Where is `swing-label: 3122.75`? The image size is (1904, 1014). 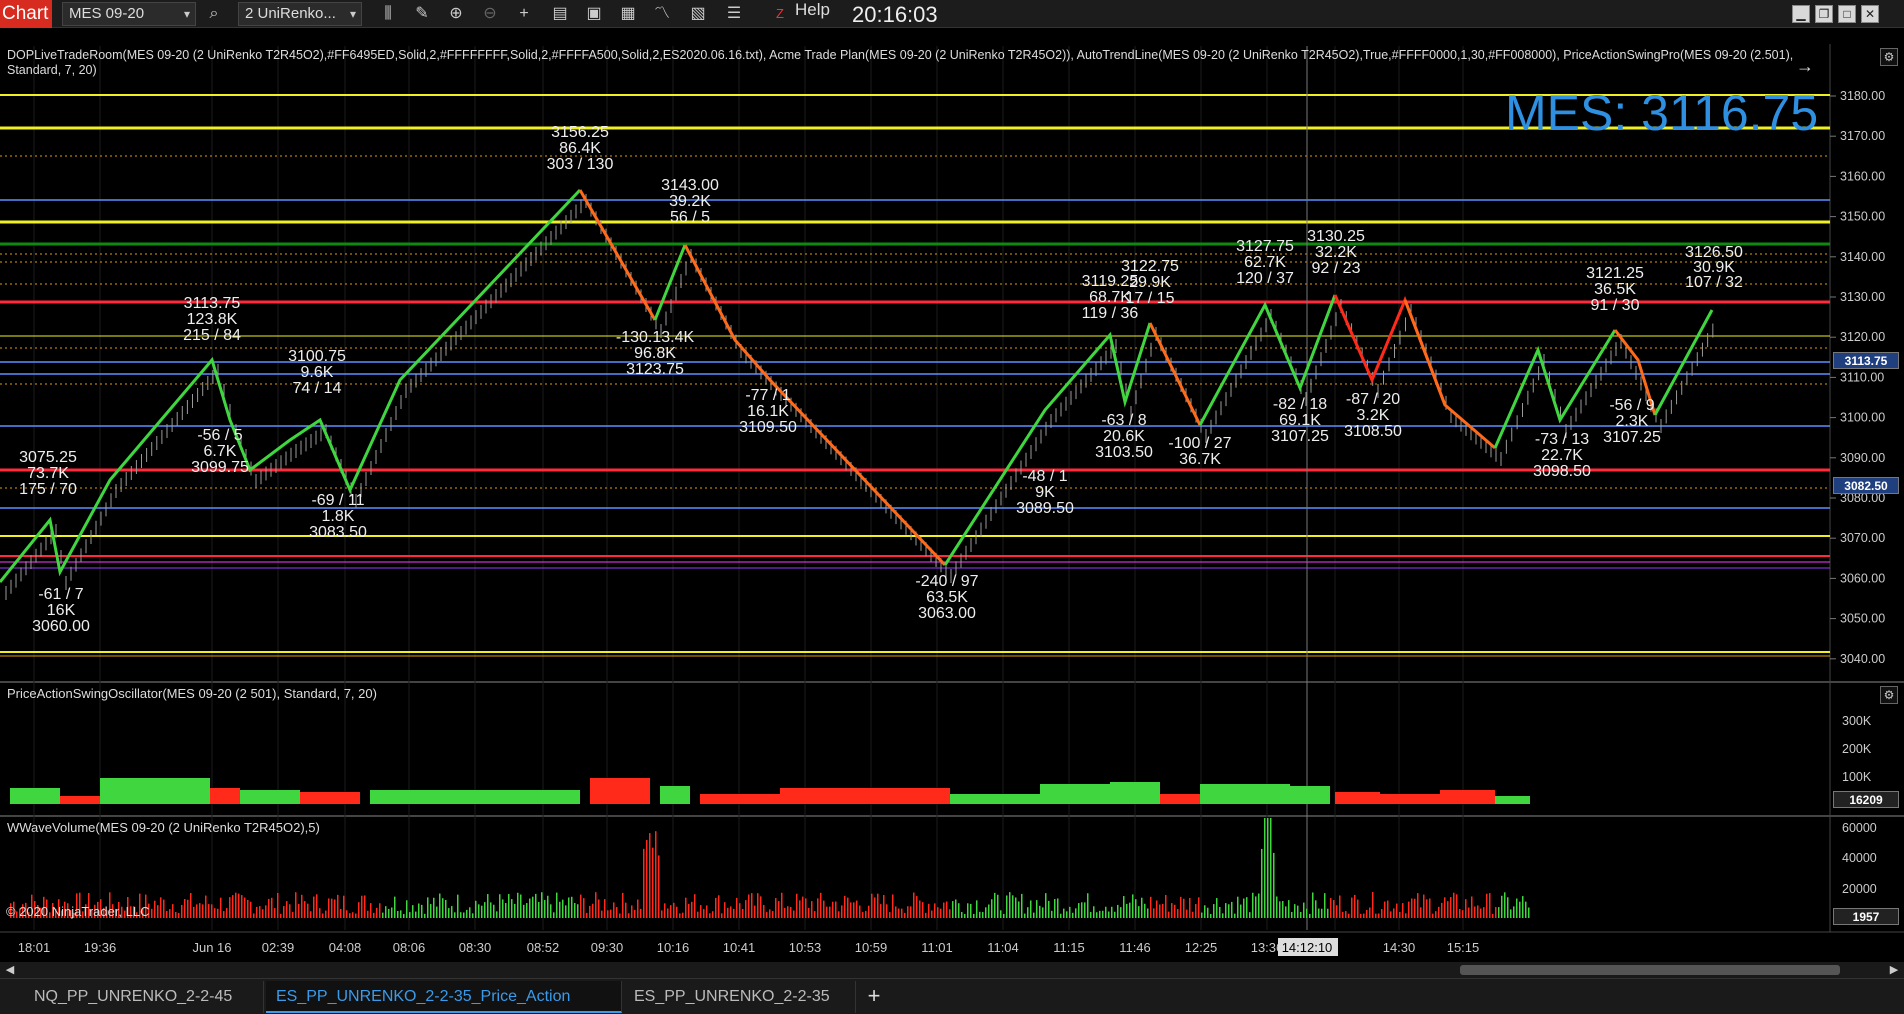 swing-label: 3122.75 is located at coordinates (1150, 266).